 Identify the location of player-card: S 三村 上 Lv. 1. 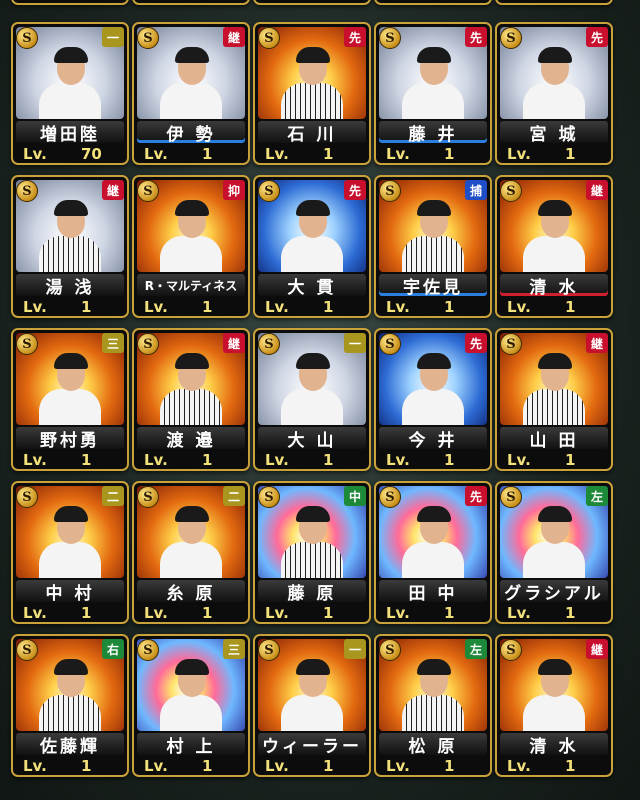
(191, 705).